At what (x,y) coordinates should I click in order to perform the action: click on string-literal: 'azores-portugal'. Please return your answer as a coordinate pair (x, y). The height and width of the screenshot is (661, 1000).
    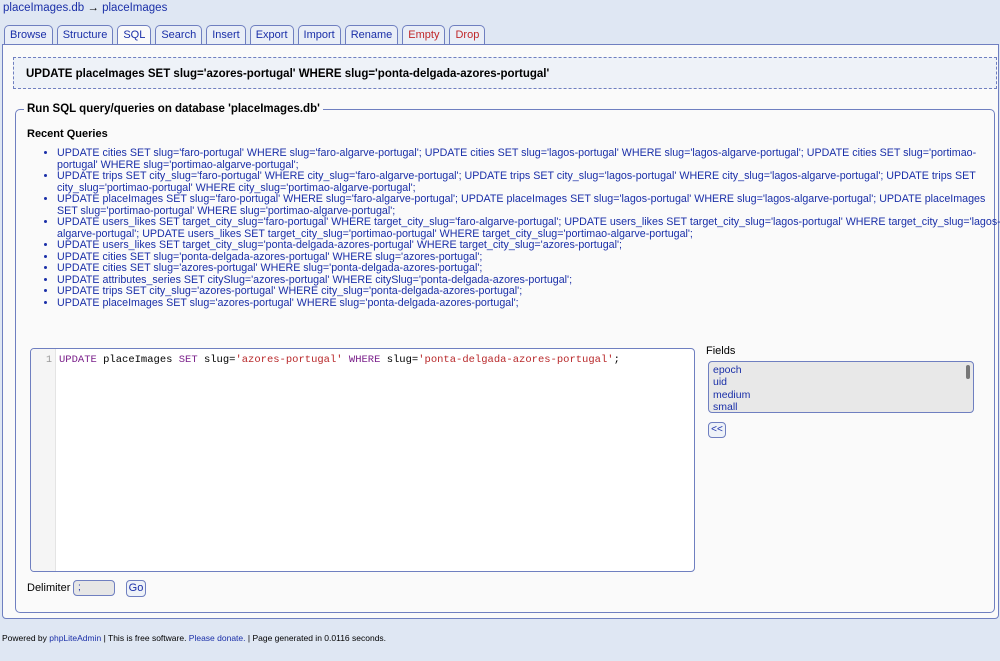
    Looking at the image, I should click on (289, 360).